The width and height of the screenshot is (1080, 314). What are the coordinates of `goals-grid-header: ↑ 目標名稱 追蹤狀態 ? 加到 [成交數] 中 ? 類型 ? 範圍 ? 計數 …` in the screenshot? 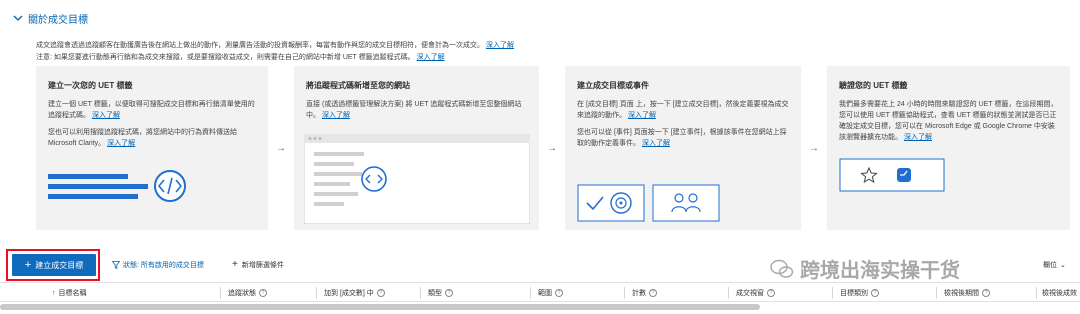 It's located at (540, 292).